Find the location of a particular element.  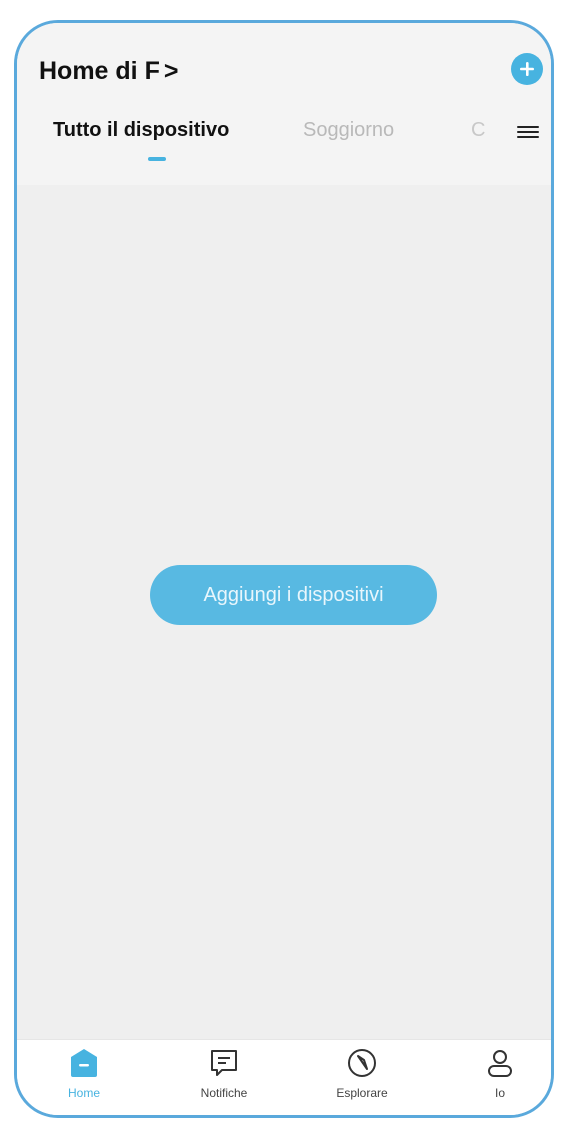

room-tabs: Tutto il dispositivo Soggiorno C is located at coordinates (284, 144).